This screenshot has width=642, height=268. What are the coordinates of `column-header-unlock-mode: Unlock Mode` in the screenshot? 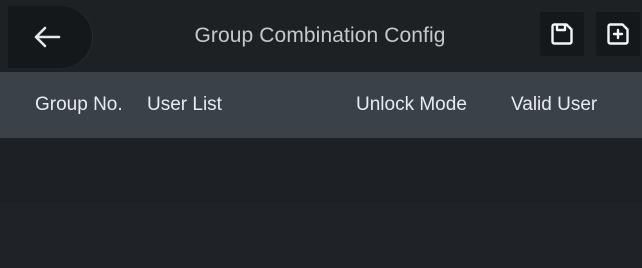 It's located at (411, 104).